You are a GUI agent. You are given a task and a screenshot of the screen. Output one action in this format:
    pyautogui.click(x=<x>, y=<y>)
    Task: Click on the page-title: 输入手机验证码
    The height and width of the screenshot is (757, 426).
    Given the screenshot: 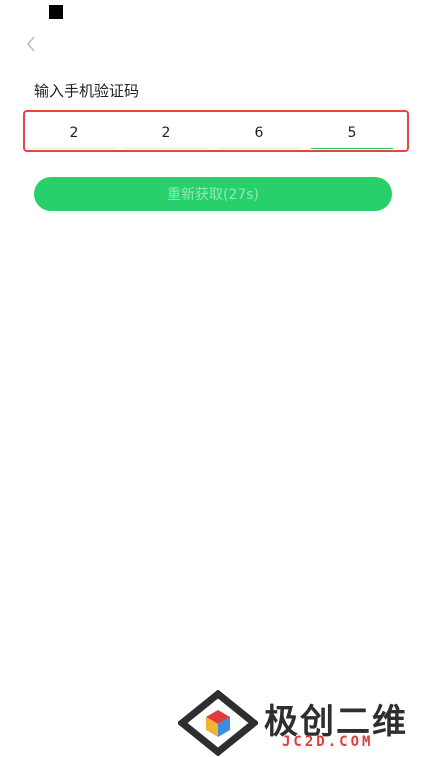 What is the action you would take?
    pyautogui.click(x=87, y=91)
    